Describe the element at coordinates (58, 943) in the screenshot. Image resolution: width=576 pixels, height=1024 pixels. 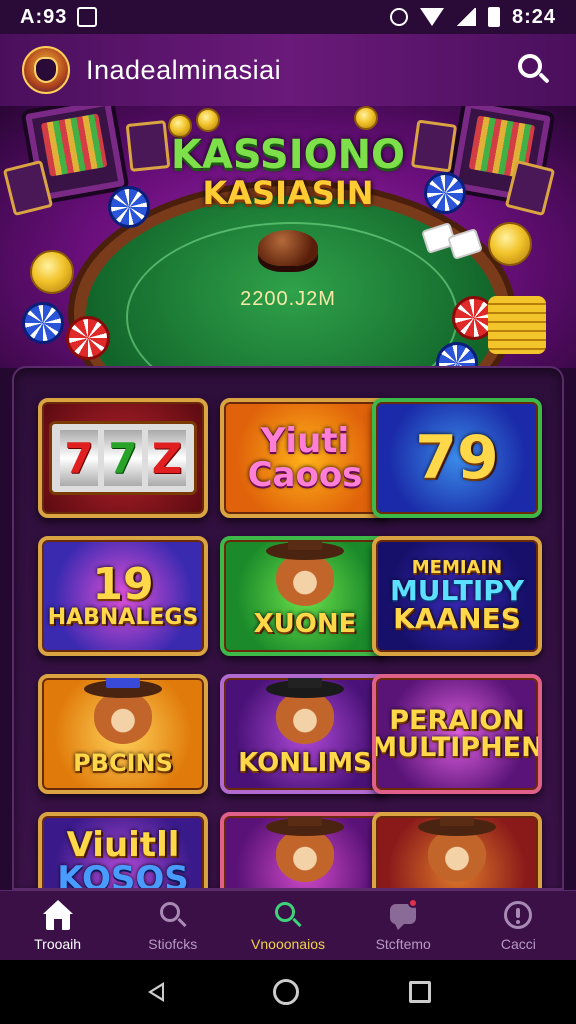
I see `nav-label: Trooaih` at that location.